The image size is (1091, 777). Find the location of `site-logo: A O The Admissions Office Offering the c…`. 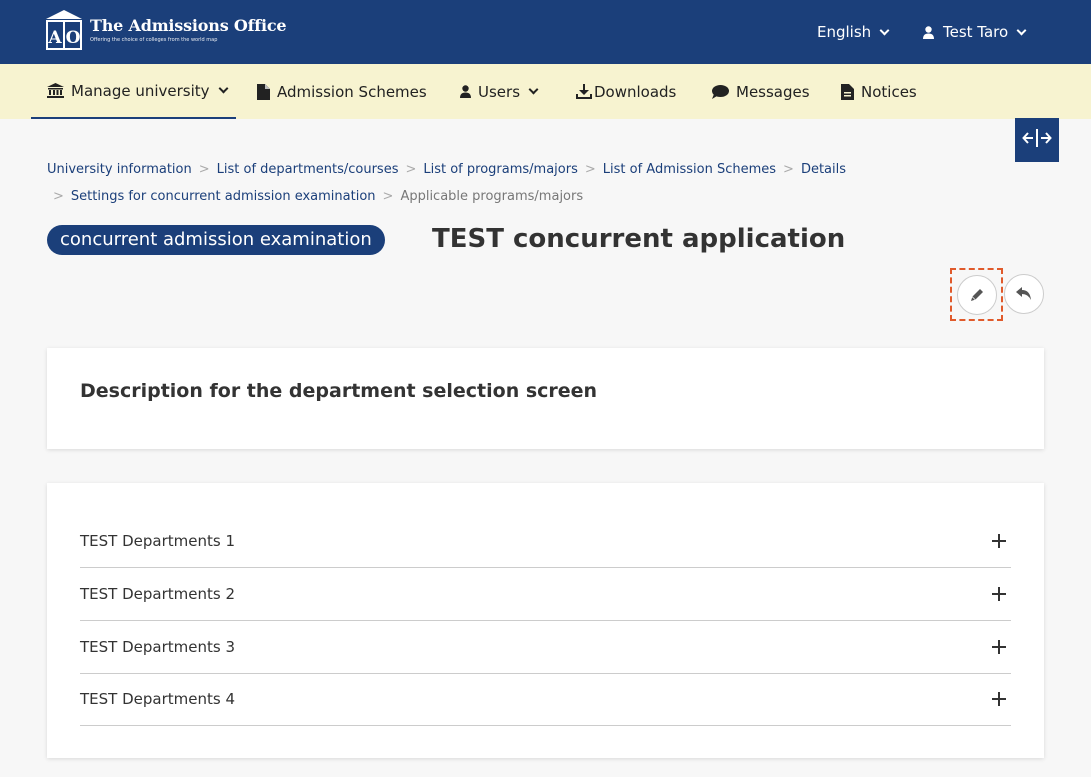

site-logo: A O The Admissions Office Offering the c… is located at coordinates (166, 30).